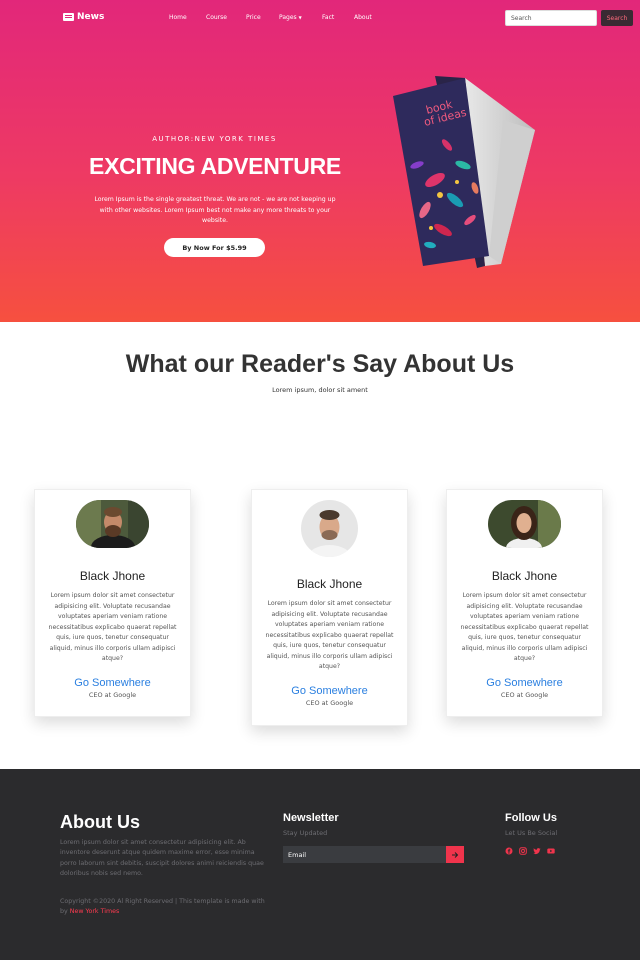 This screenshot has height=960, width=640. What do you see at coordinates (178, 17) in the screenshot?
I see `nav-home: Home` at bounding box center [178, 17].